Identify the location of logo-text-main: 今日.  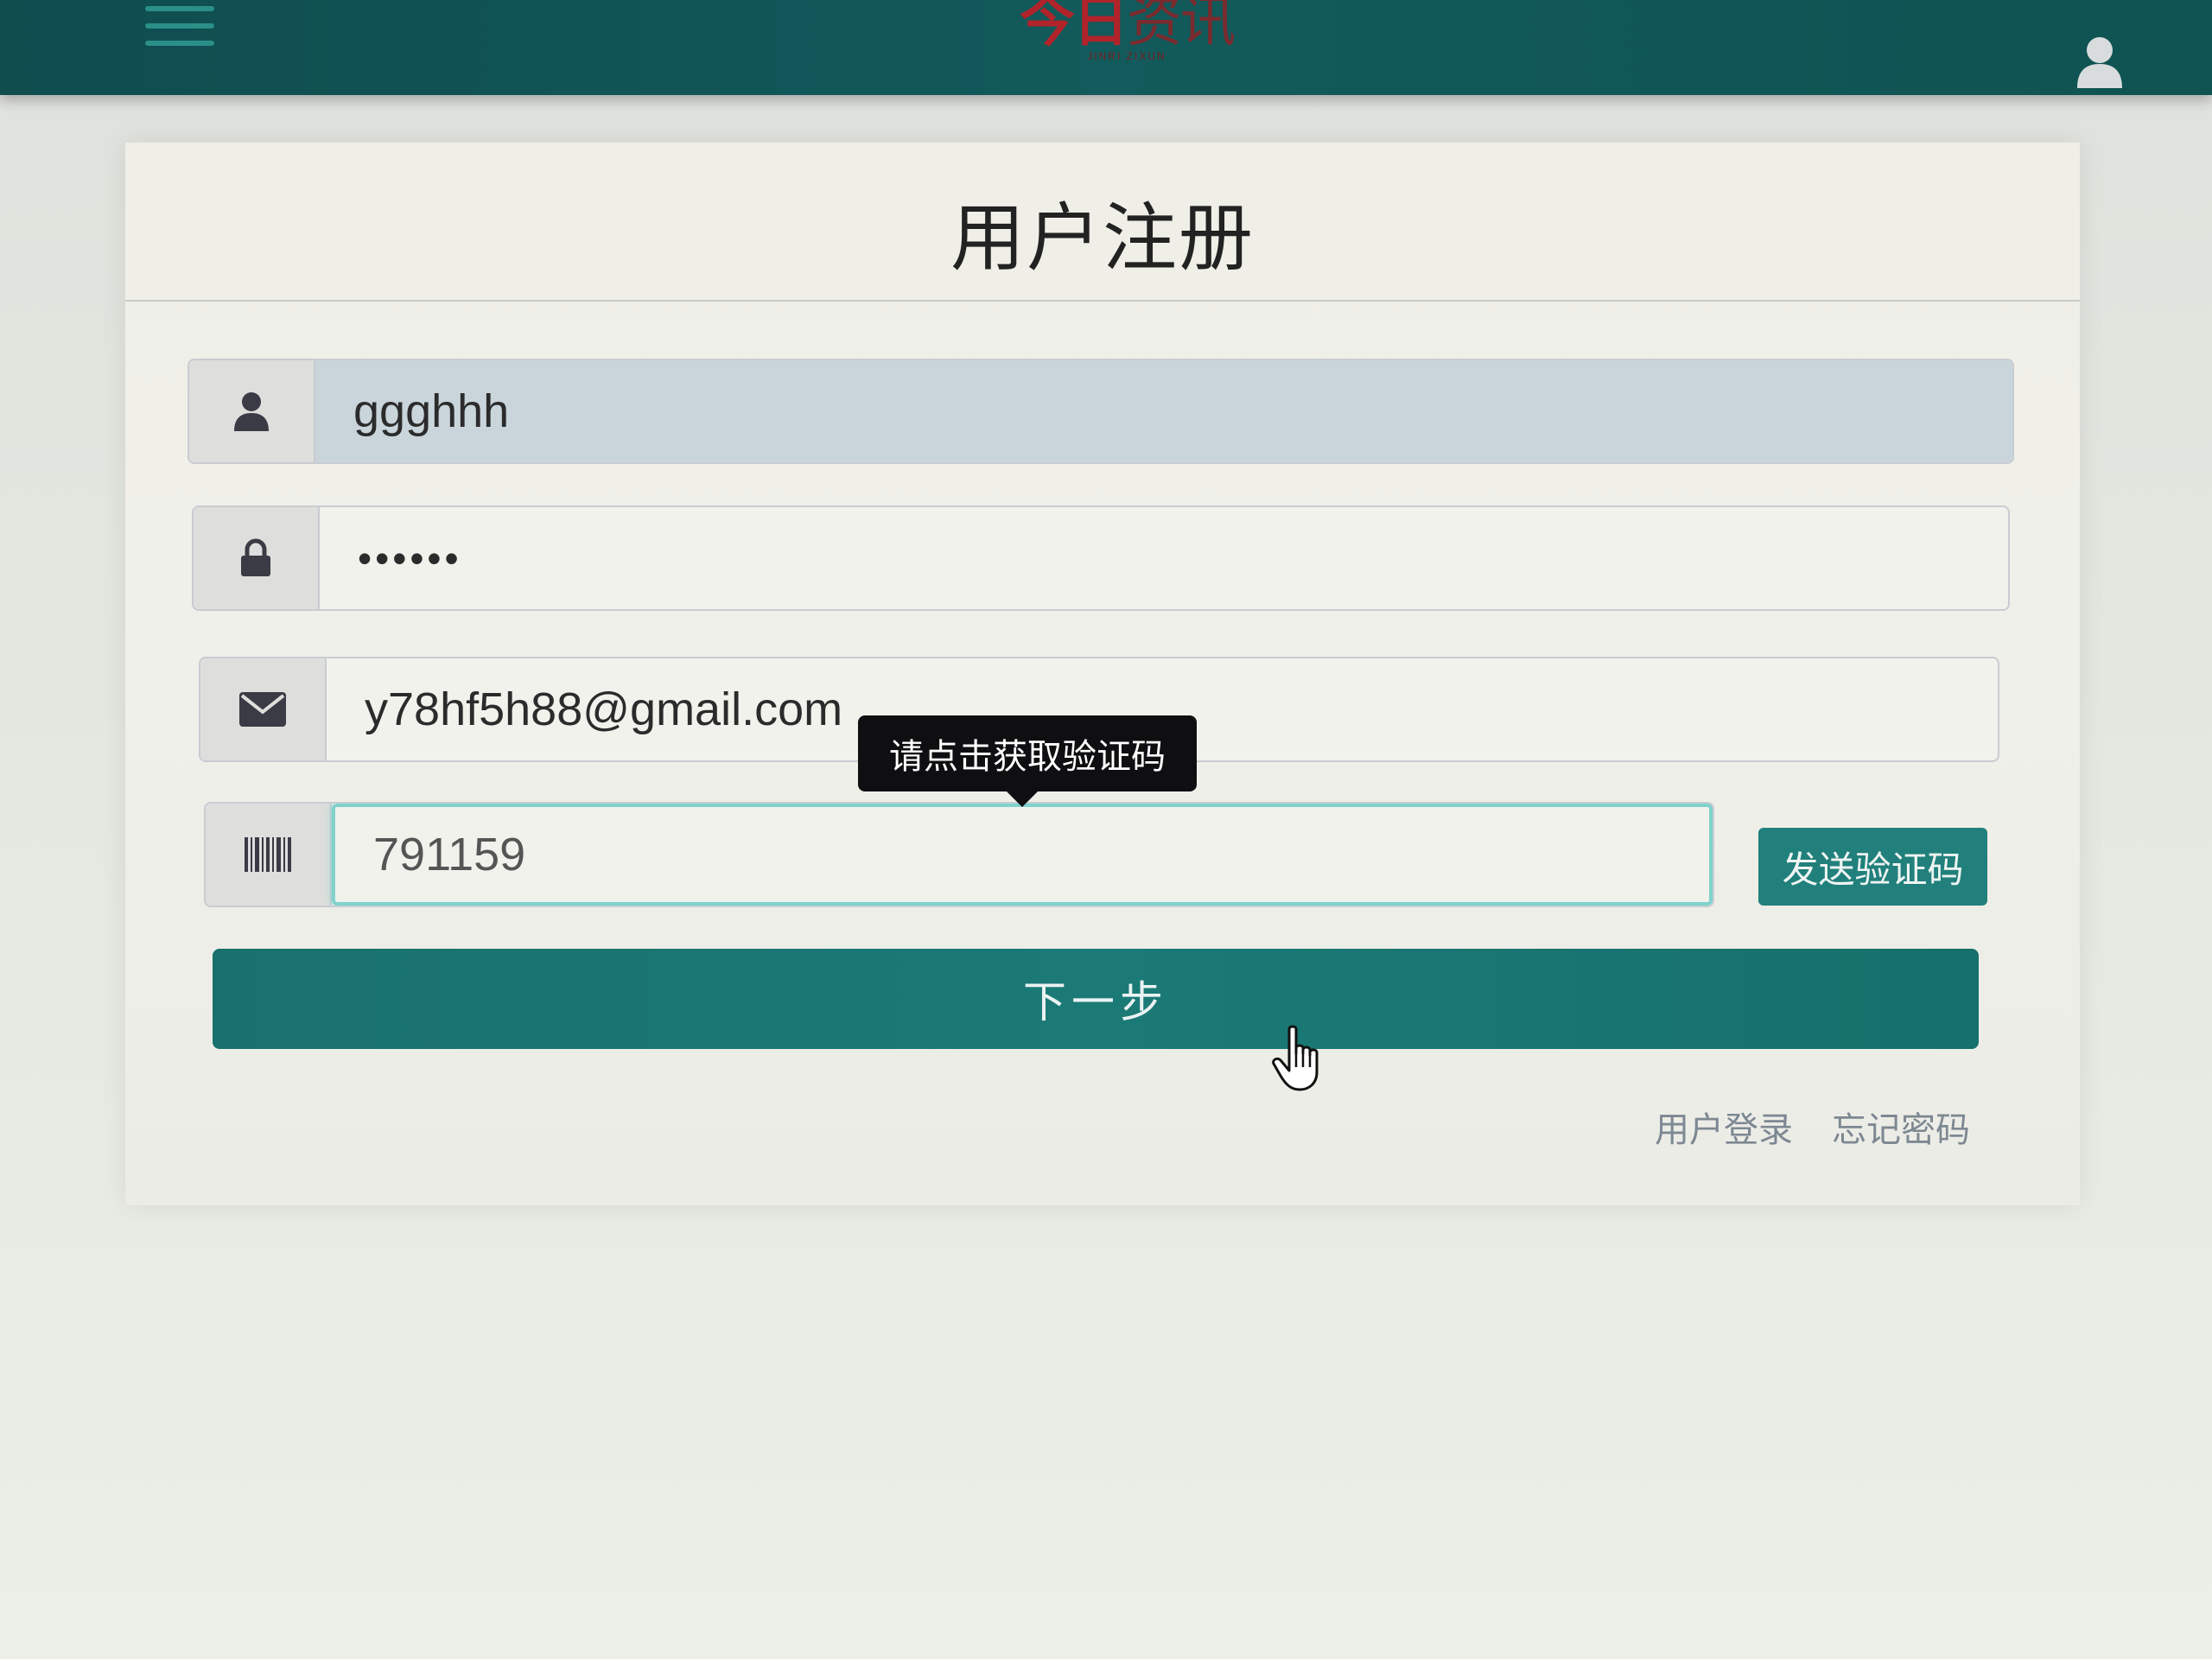
(1074, 27).